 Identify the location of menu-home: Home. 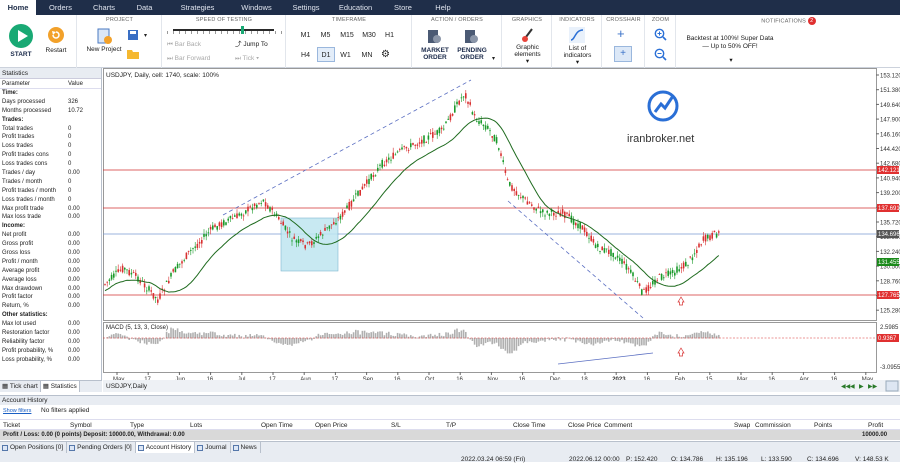
(18, 7).